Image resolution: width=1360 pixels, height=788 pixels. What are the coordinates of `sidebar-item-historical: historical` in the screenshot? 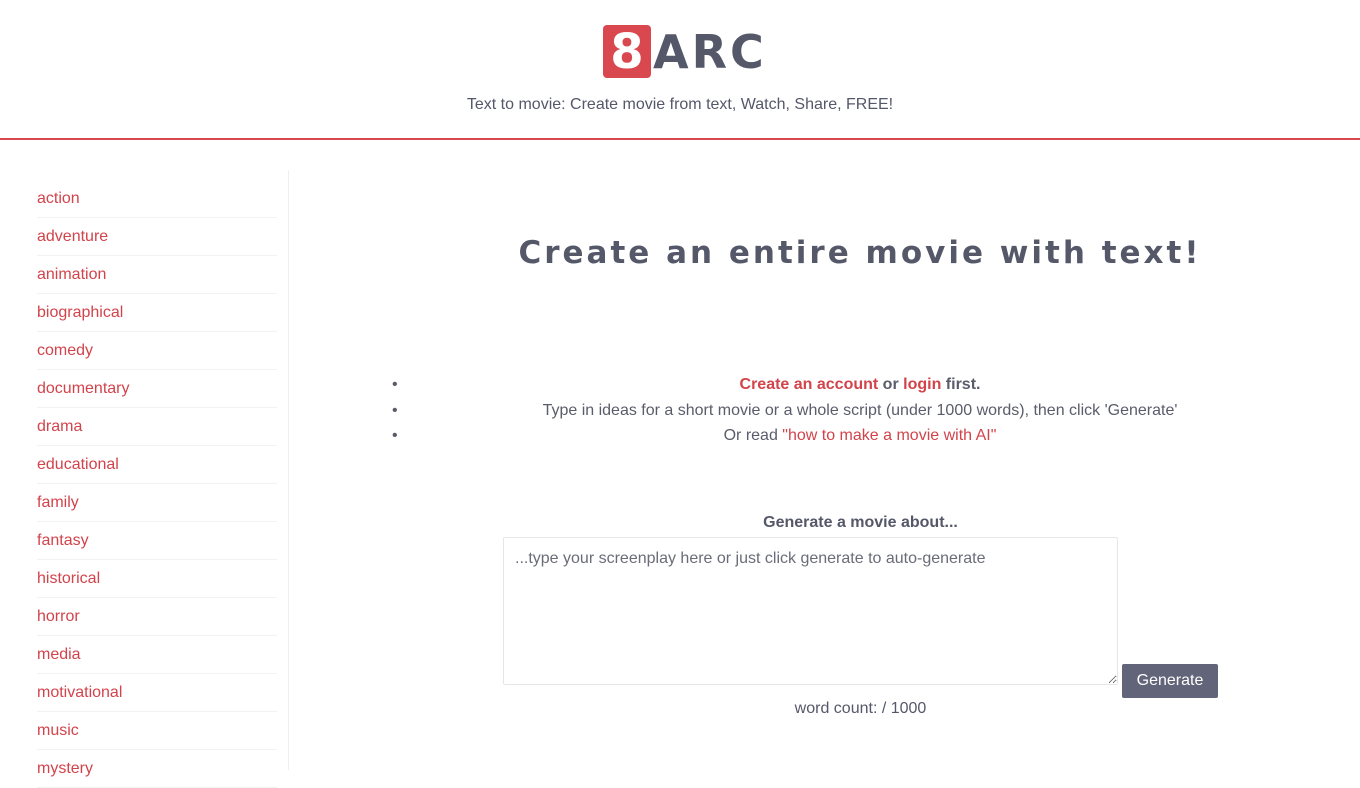 It's located at (157, 579).